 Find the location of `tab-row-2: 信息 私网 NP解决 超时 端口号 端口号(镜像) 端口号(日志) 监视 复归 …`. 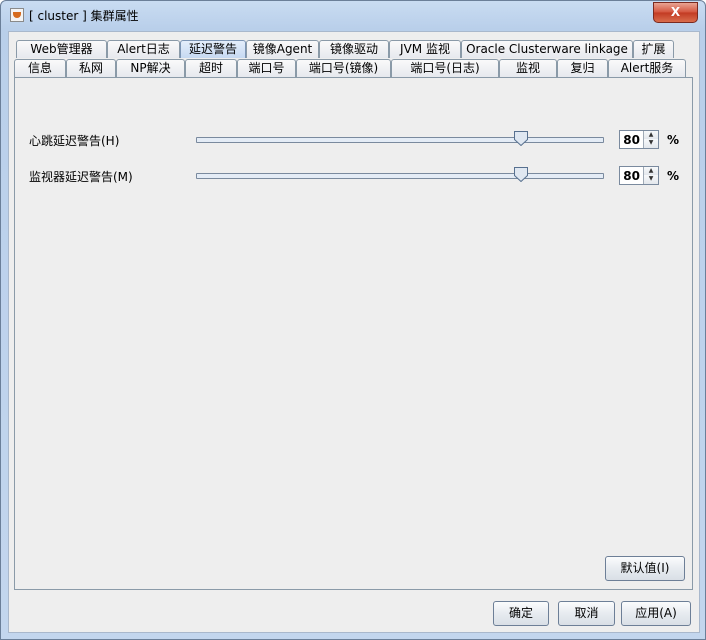

tab-row-2: 信息 私网 NP解决 超时 端口号 端口号(镜像) 端口号(日志) 监视 复归 … is located at coordinates (354, 68).